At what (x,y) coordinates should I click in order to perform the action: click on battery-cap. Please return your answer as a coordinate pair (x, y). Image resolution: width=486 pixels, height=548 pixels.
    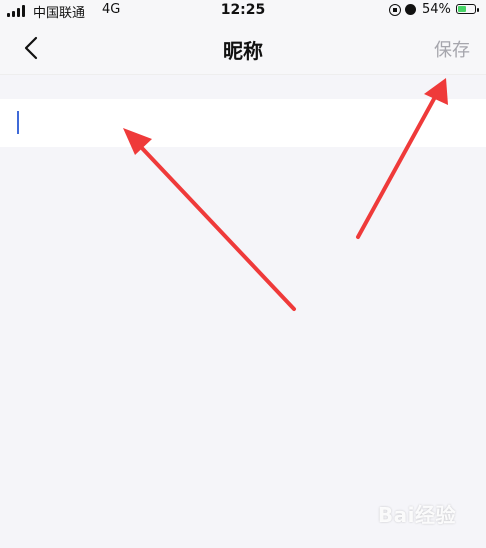
    Looking at the image, I should click on (478, 10).